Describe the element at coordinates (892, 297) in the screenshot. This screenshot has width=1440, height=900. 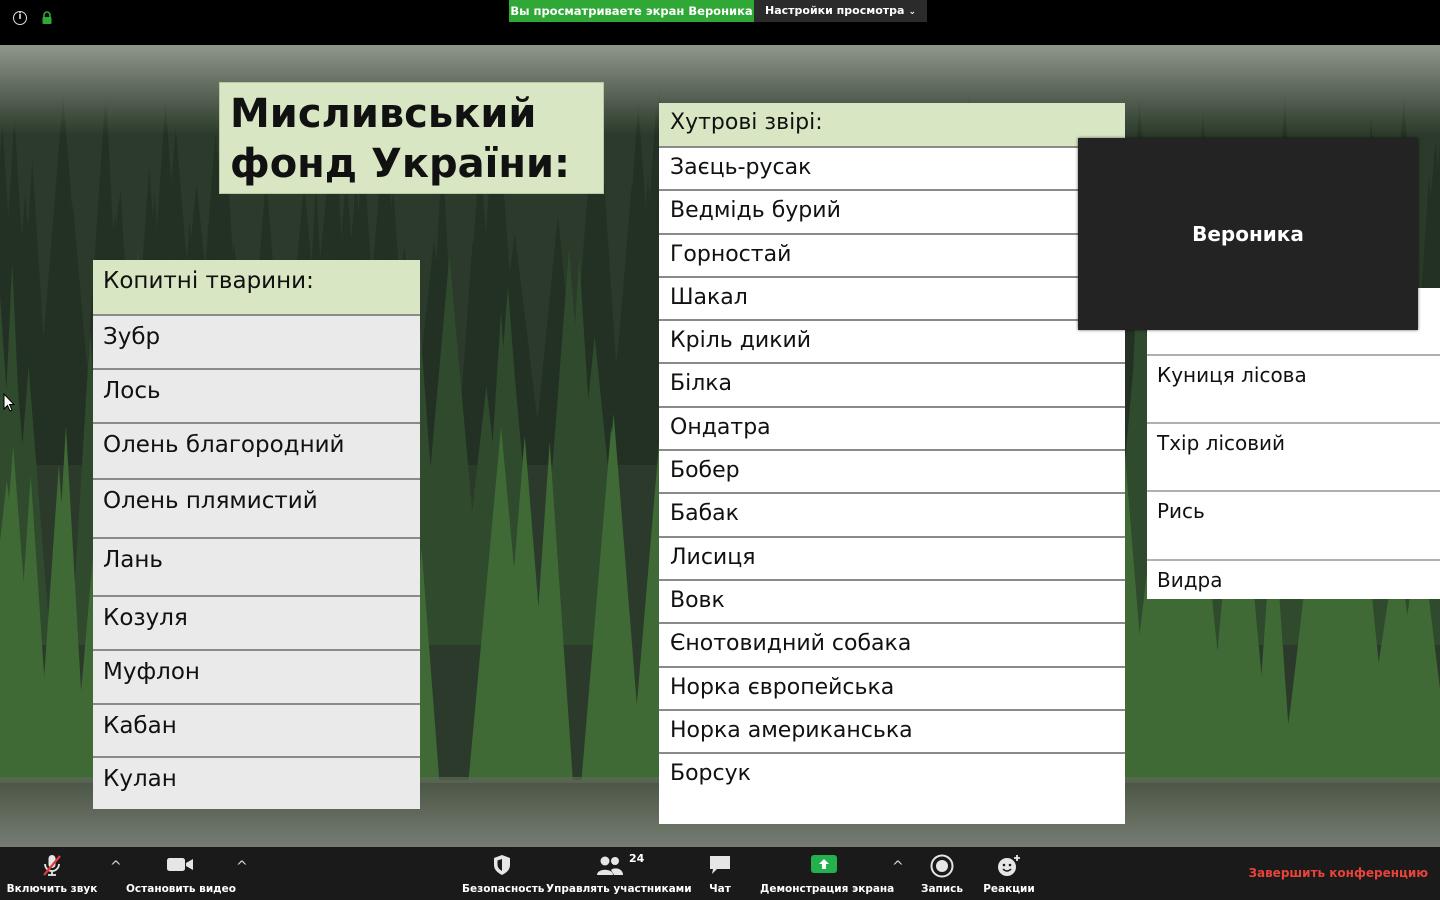
I see `table-row: Шакал` at that location.